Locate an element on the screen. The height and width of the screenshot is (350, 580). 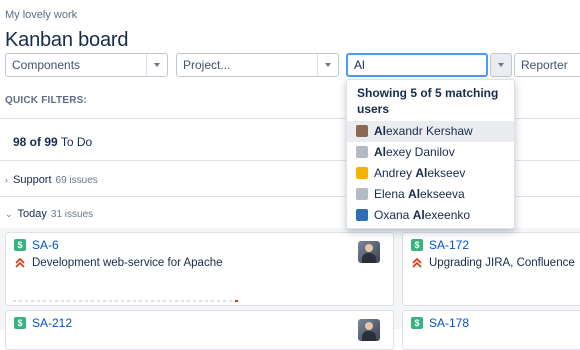
user-option: Elena Alekseeva is located at coordinates (430, 194).